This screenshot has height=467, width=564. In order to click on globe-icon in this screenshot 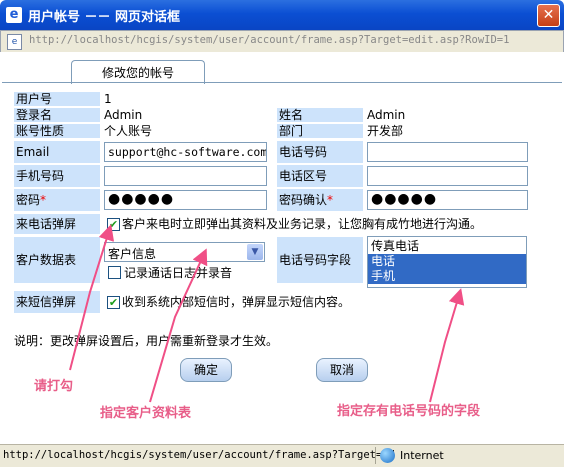, I will do `click(387, 455)`.